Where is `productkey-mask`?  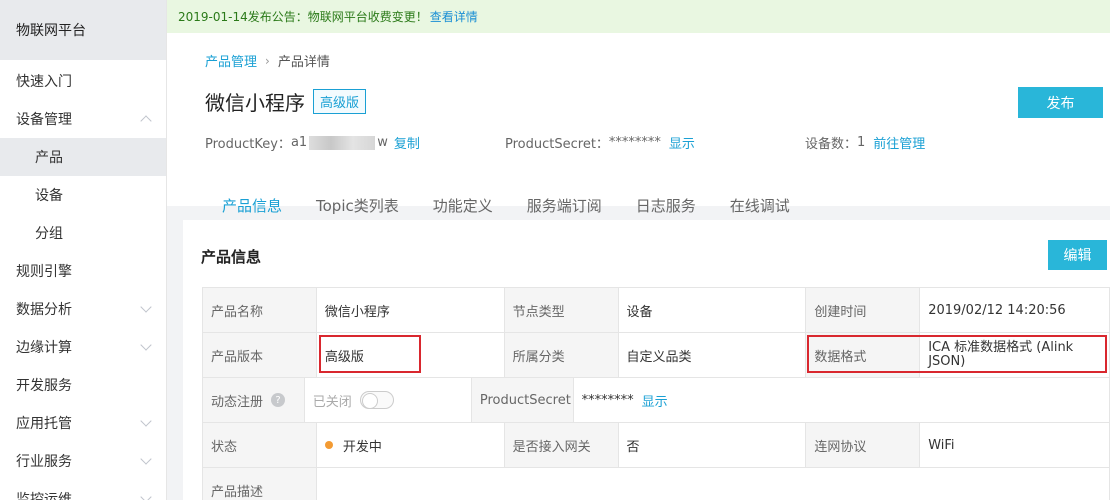 productkey-mask is located at coordinates (342, 142).